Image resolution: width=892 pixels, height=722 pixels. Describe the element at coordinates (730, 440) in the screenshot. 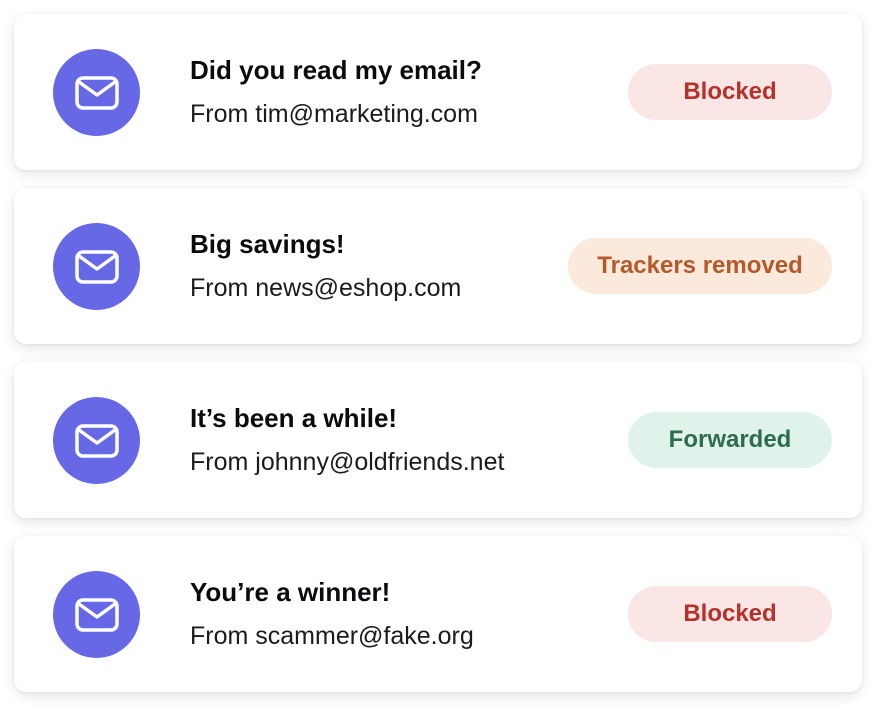

I see `status-badge: Forwarded` at that location.